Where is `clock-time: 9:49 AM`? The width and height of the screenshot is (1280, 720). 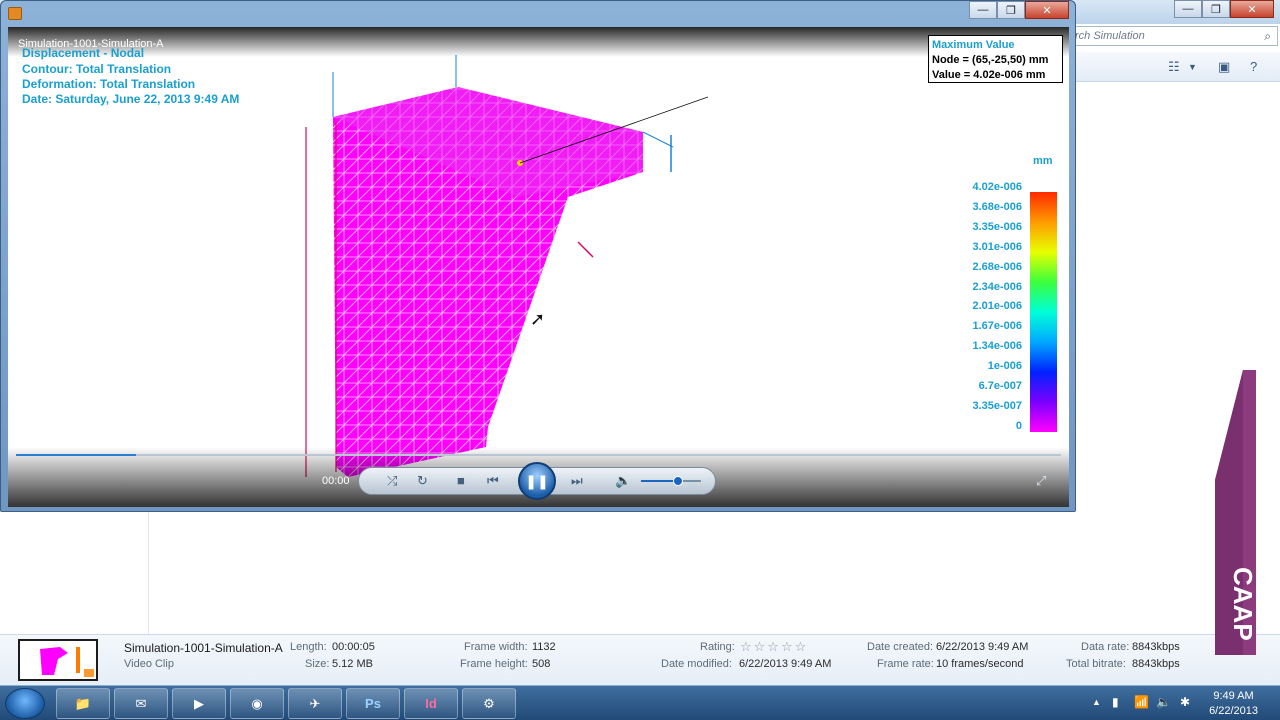 clock-time: 9:49 AM is located at coordinates (1233, 696).